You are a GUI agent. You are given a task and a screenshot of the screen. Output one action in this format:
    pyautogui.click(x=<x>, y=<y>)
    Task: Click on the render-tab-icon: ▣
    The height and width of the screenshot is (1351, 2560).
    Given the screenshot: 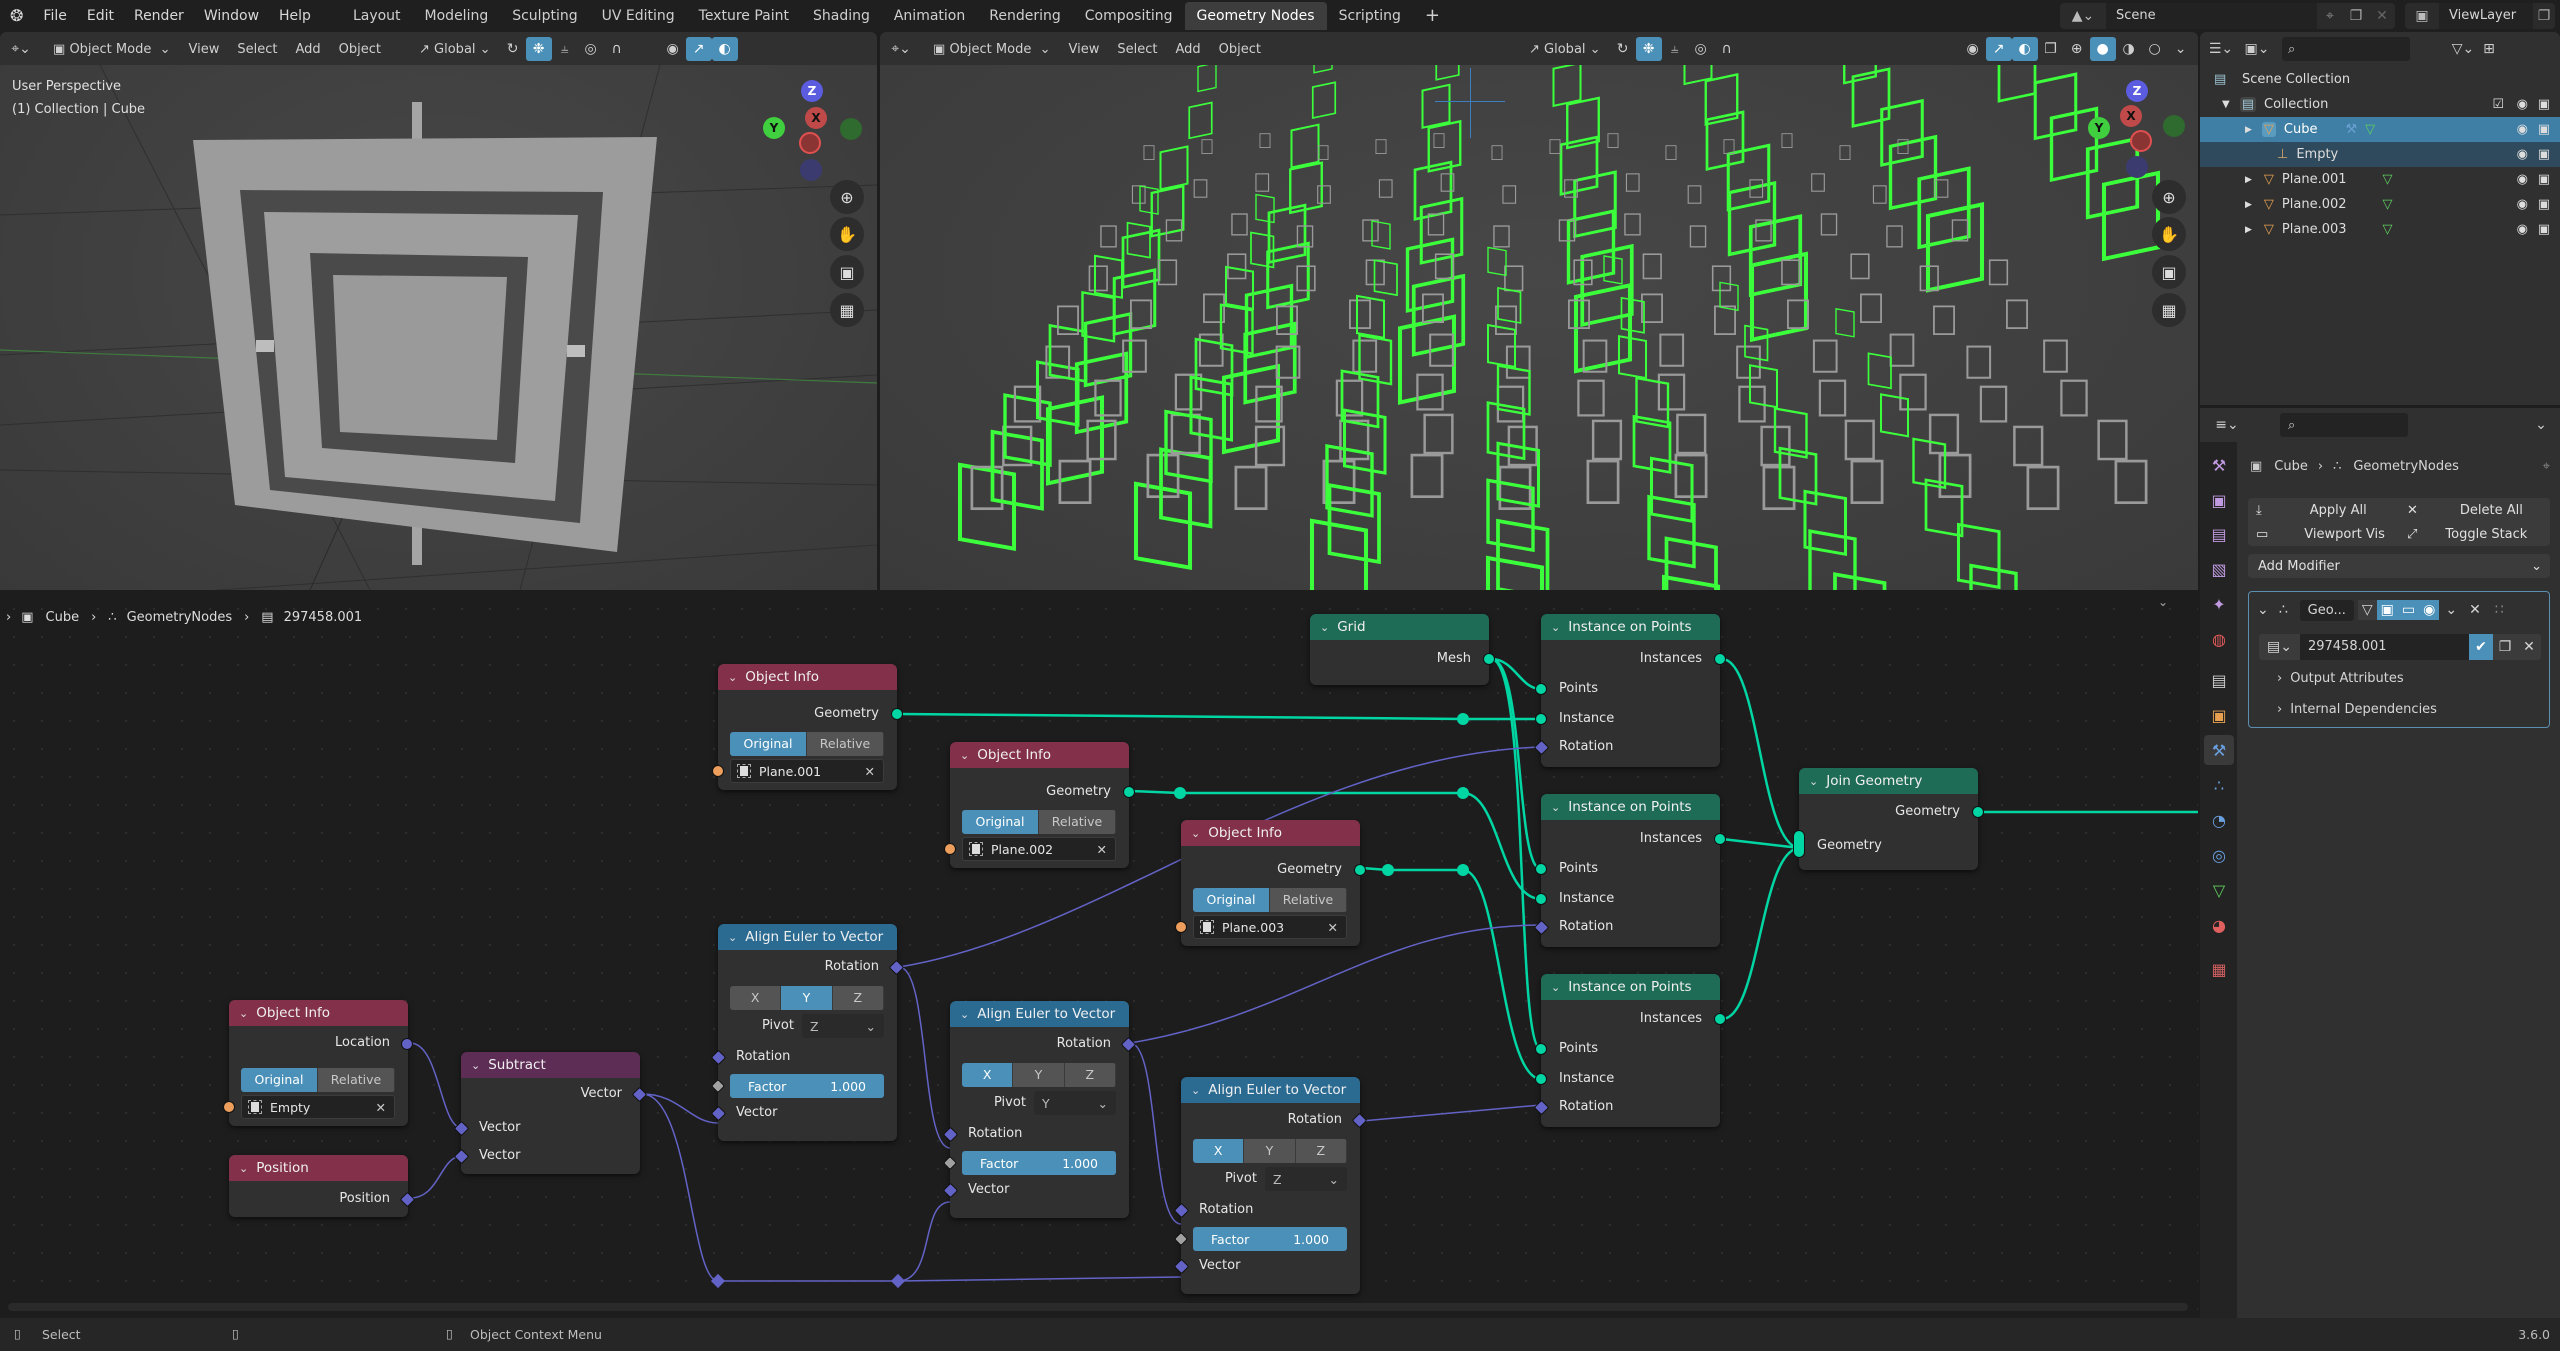 What is the action you would take?
    pyautogui.click(x=2219, y=500)
    